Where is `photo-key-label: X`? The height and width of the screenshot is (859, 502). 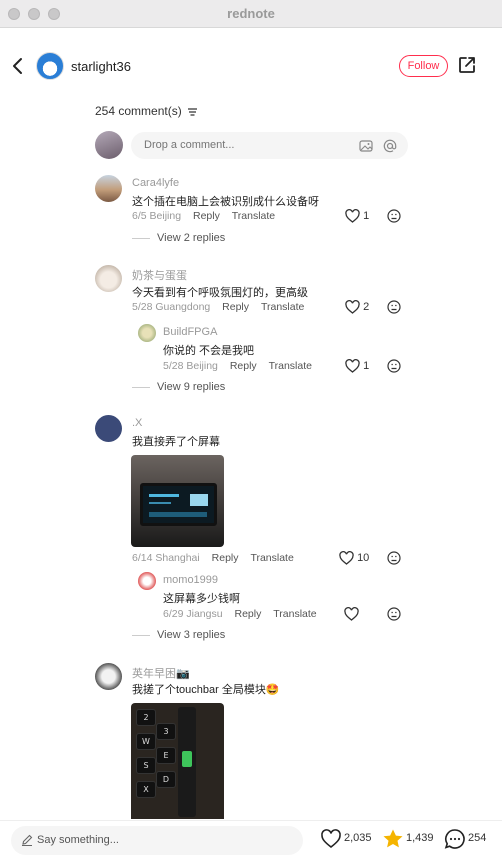
photo-key-label: X is located at coordinates (146, 789).